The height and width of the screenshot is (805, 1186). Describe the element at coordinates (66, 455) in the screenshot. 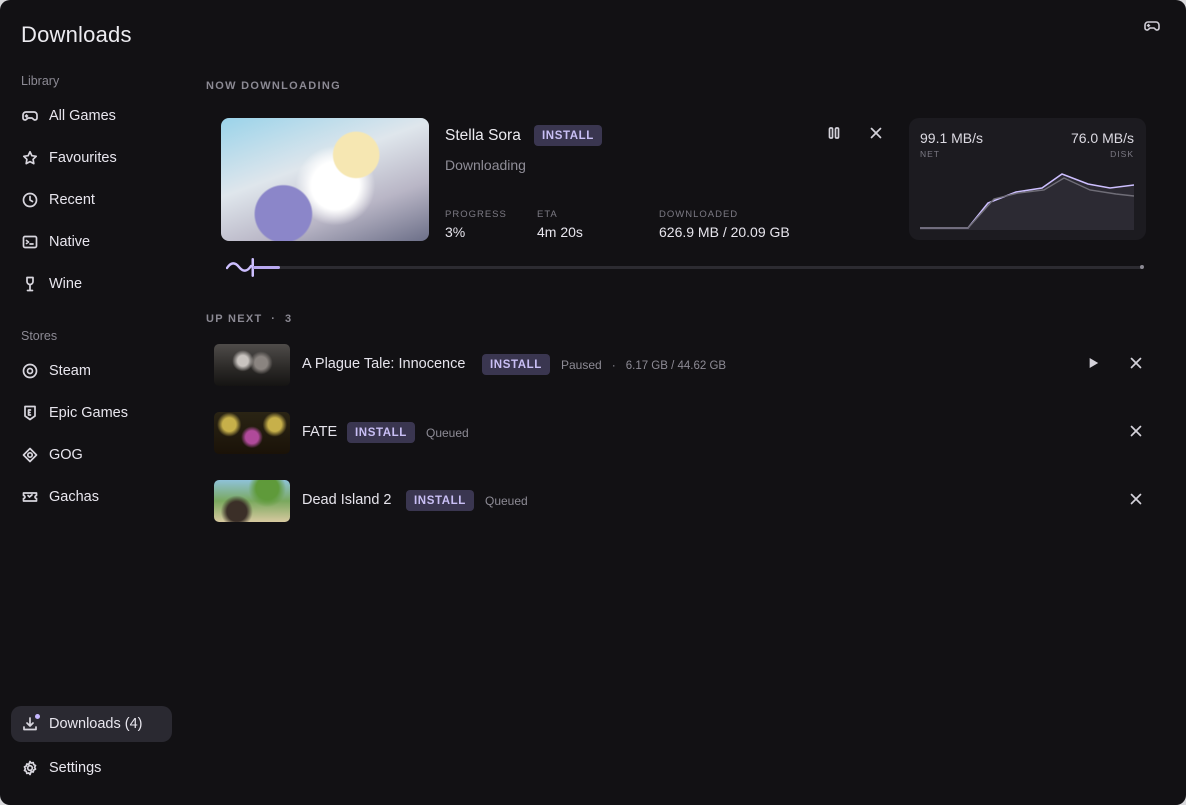

I see `sidebar-item-label: GOG` at that location.